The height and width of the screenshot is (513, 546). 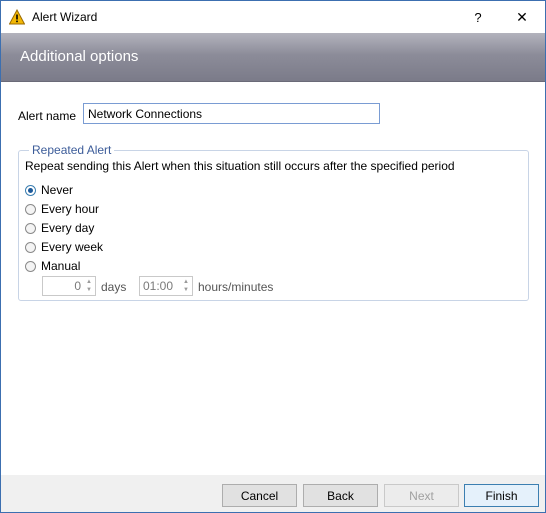 I want to click on repeated-alert-legend: Repeated Alert, so click(x=72, y=150).